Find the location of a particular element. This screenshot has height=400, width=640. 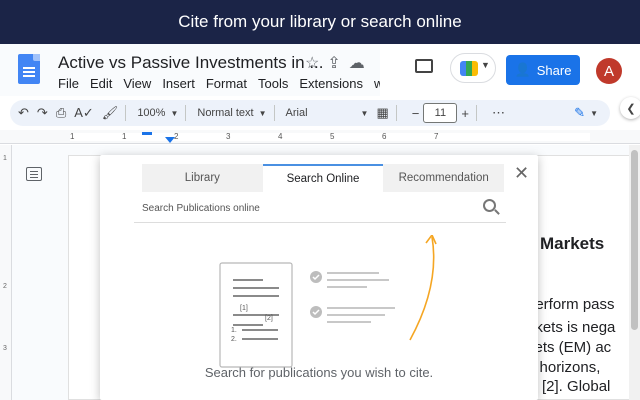

horizontal-ruler: 11234567 is located at coordinates (320, 137).